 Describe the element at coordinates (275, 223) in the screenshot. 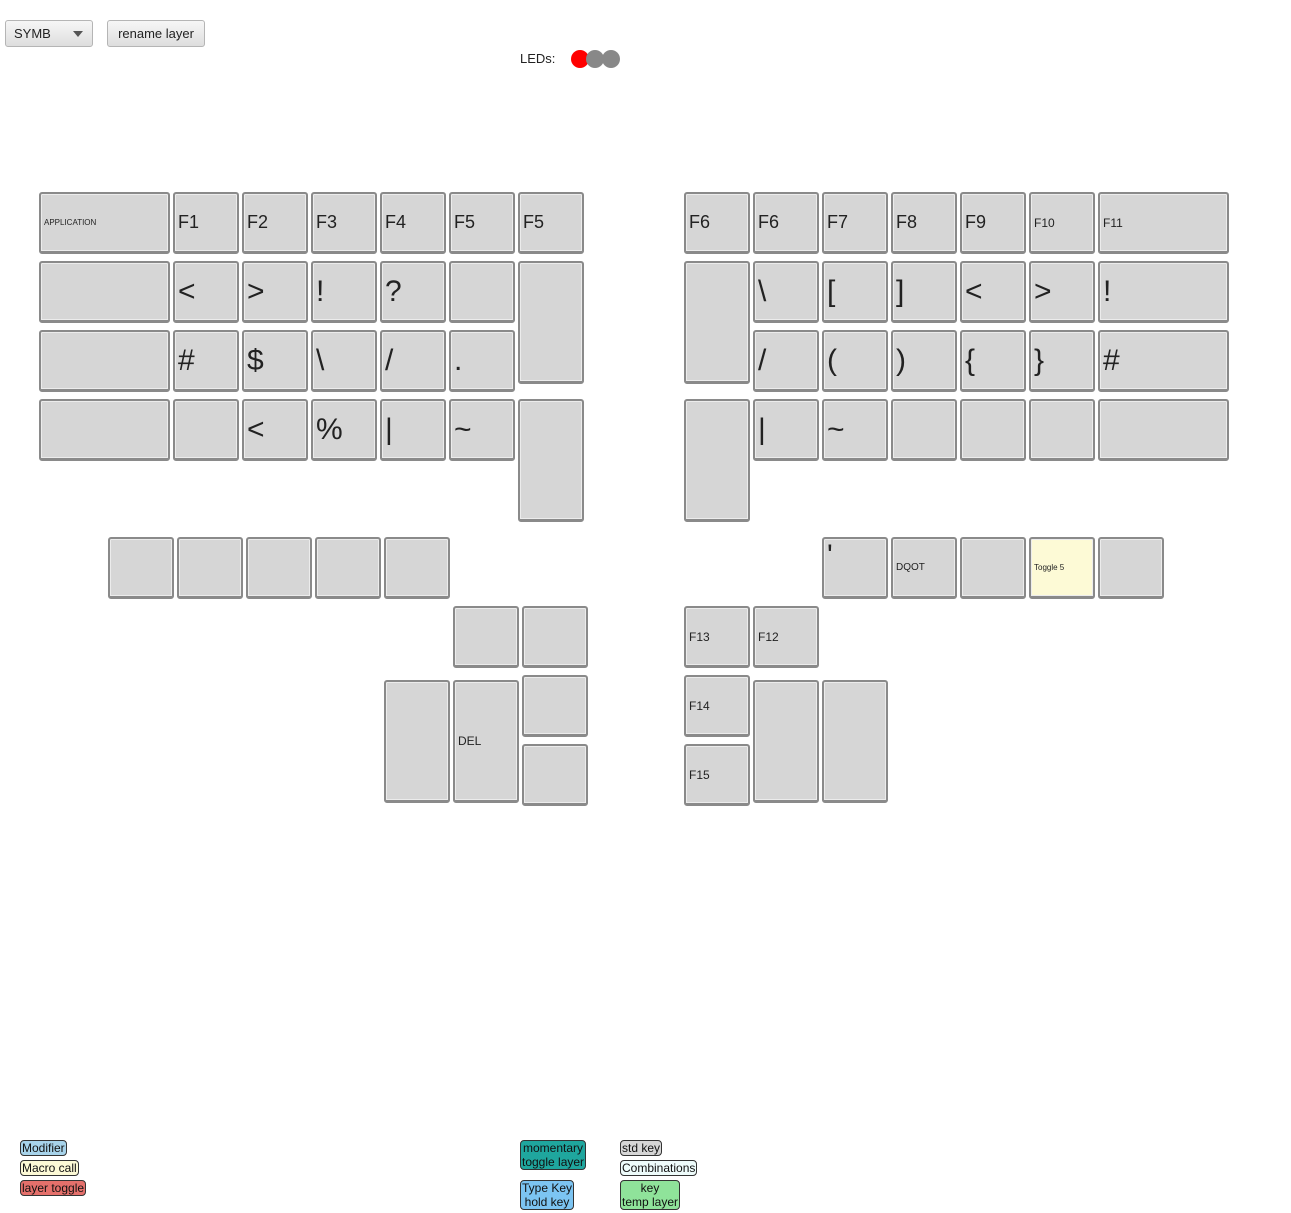

I see `key-f2: F2` at that location.